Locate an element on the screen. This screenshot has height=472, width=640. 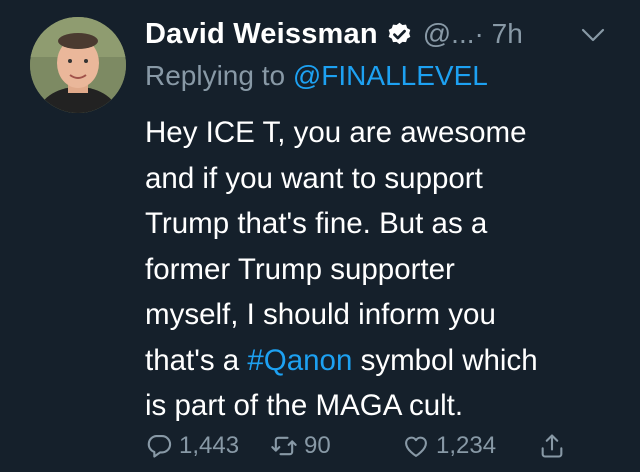
retweet-icon is located at coordinates (284, 446).